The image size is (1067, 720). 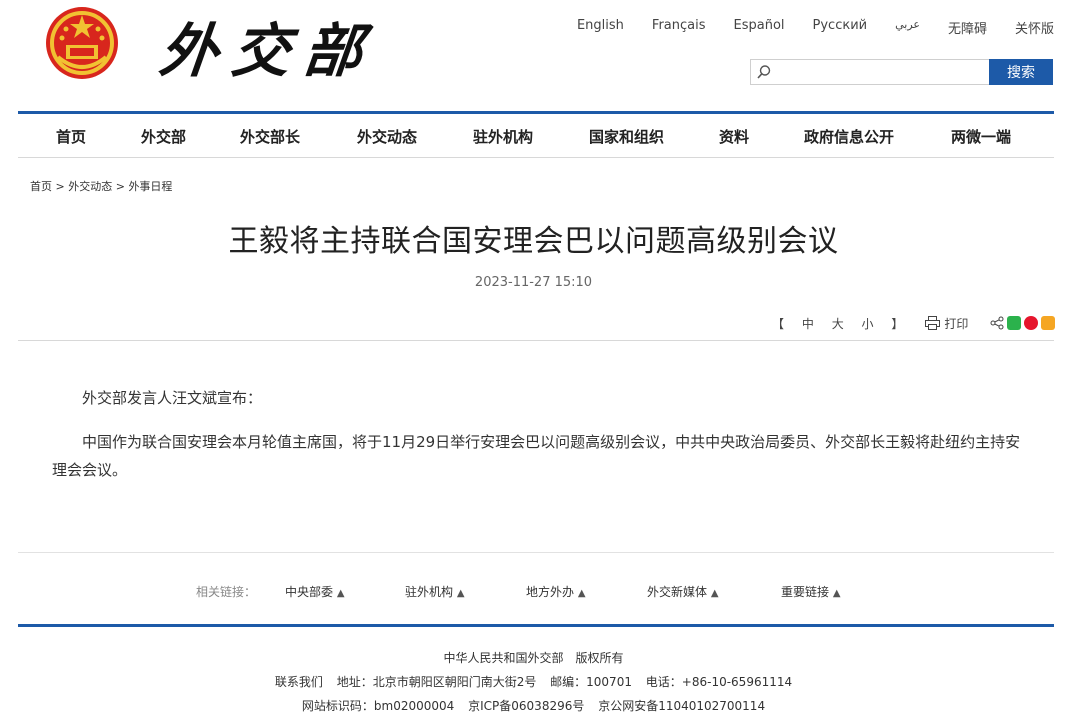 I want to click on lang-russian-link: Русский, so click(x=840, y=27).